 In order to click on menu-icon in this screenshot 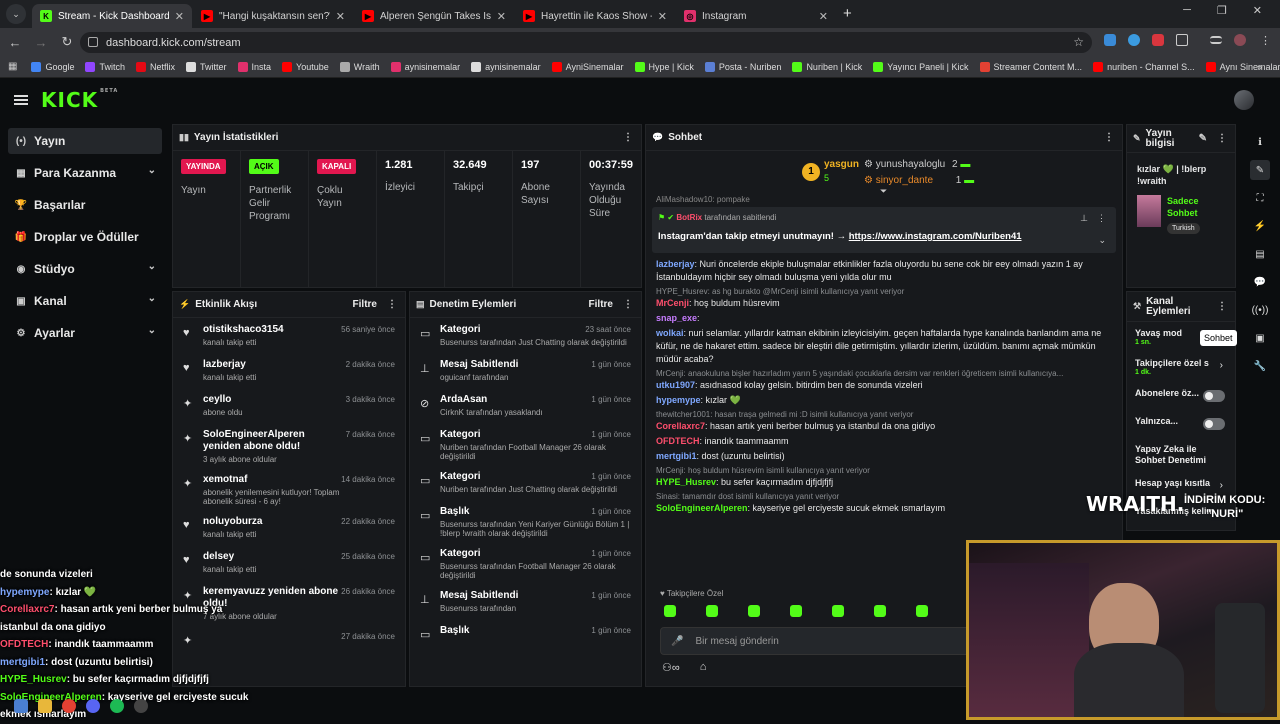, I will do `click(21, 100)`.